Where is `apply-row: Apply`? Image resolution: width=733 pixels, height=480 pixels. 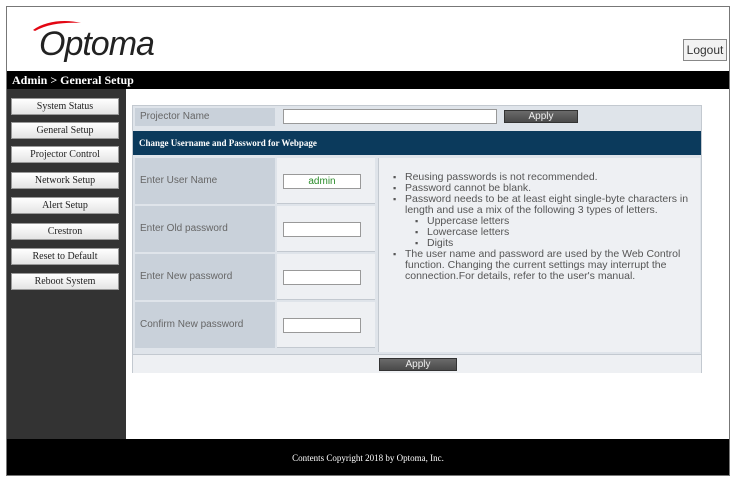
apply-row: Apply is located at coordinates (417, 363).